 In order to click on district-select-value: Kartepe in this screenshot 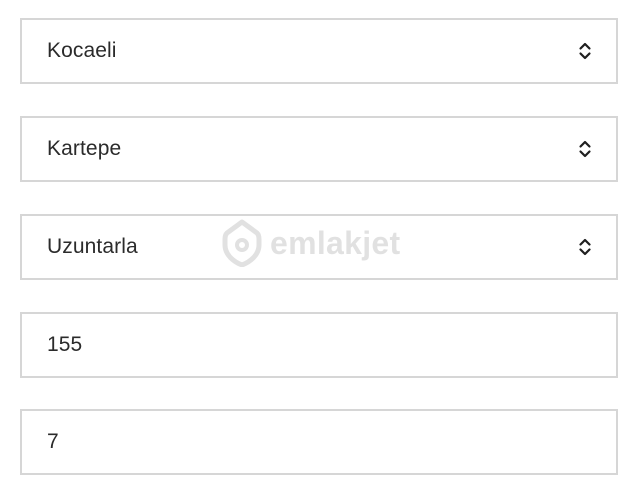, I will do `click(84, 148)`.